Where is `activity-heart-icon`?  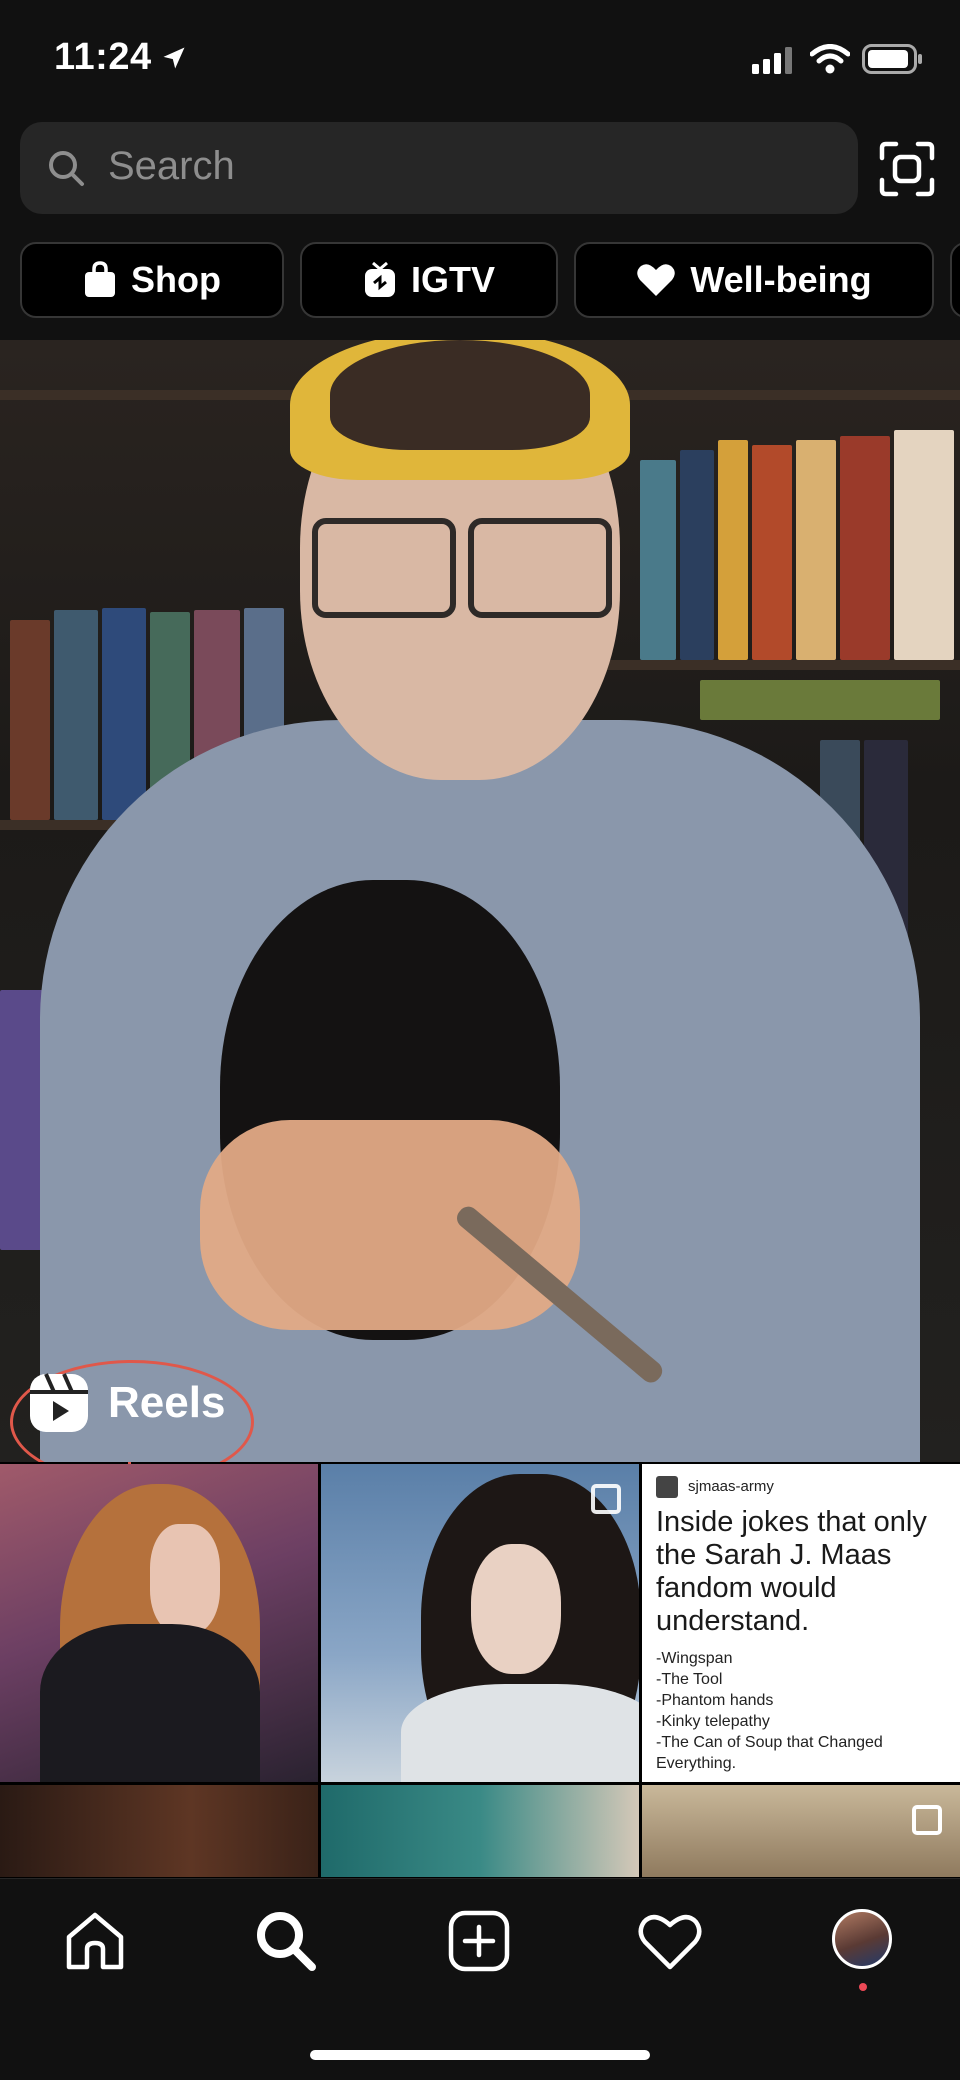
activity-heart-icon is located at coordinates (670, 1942).